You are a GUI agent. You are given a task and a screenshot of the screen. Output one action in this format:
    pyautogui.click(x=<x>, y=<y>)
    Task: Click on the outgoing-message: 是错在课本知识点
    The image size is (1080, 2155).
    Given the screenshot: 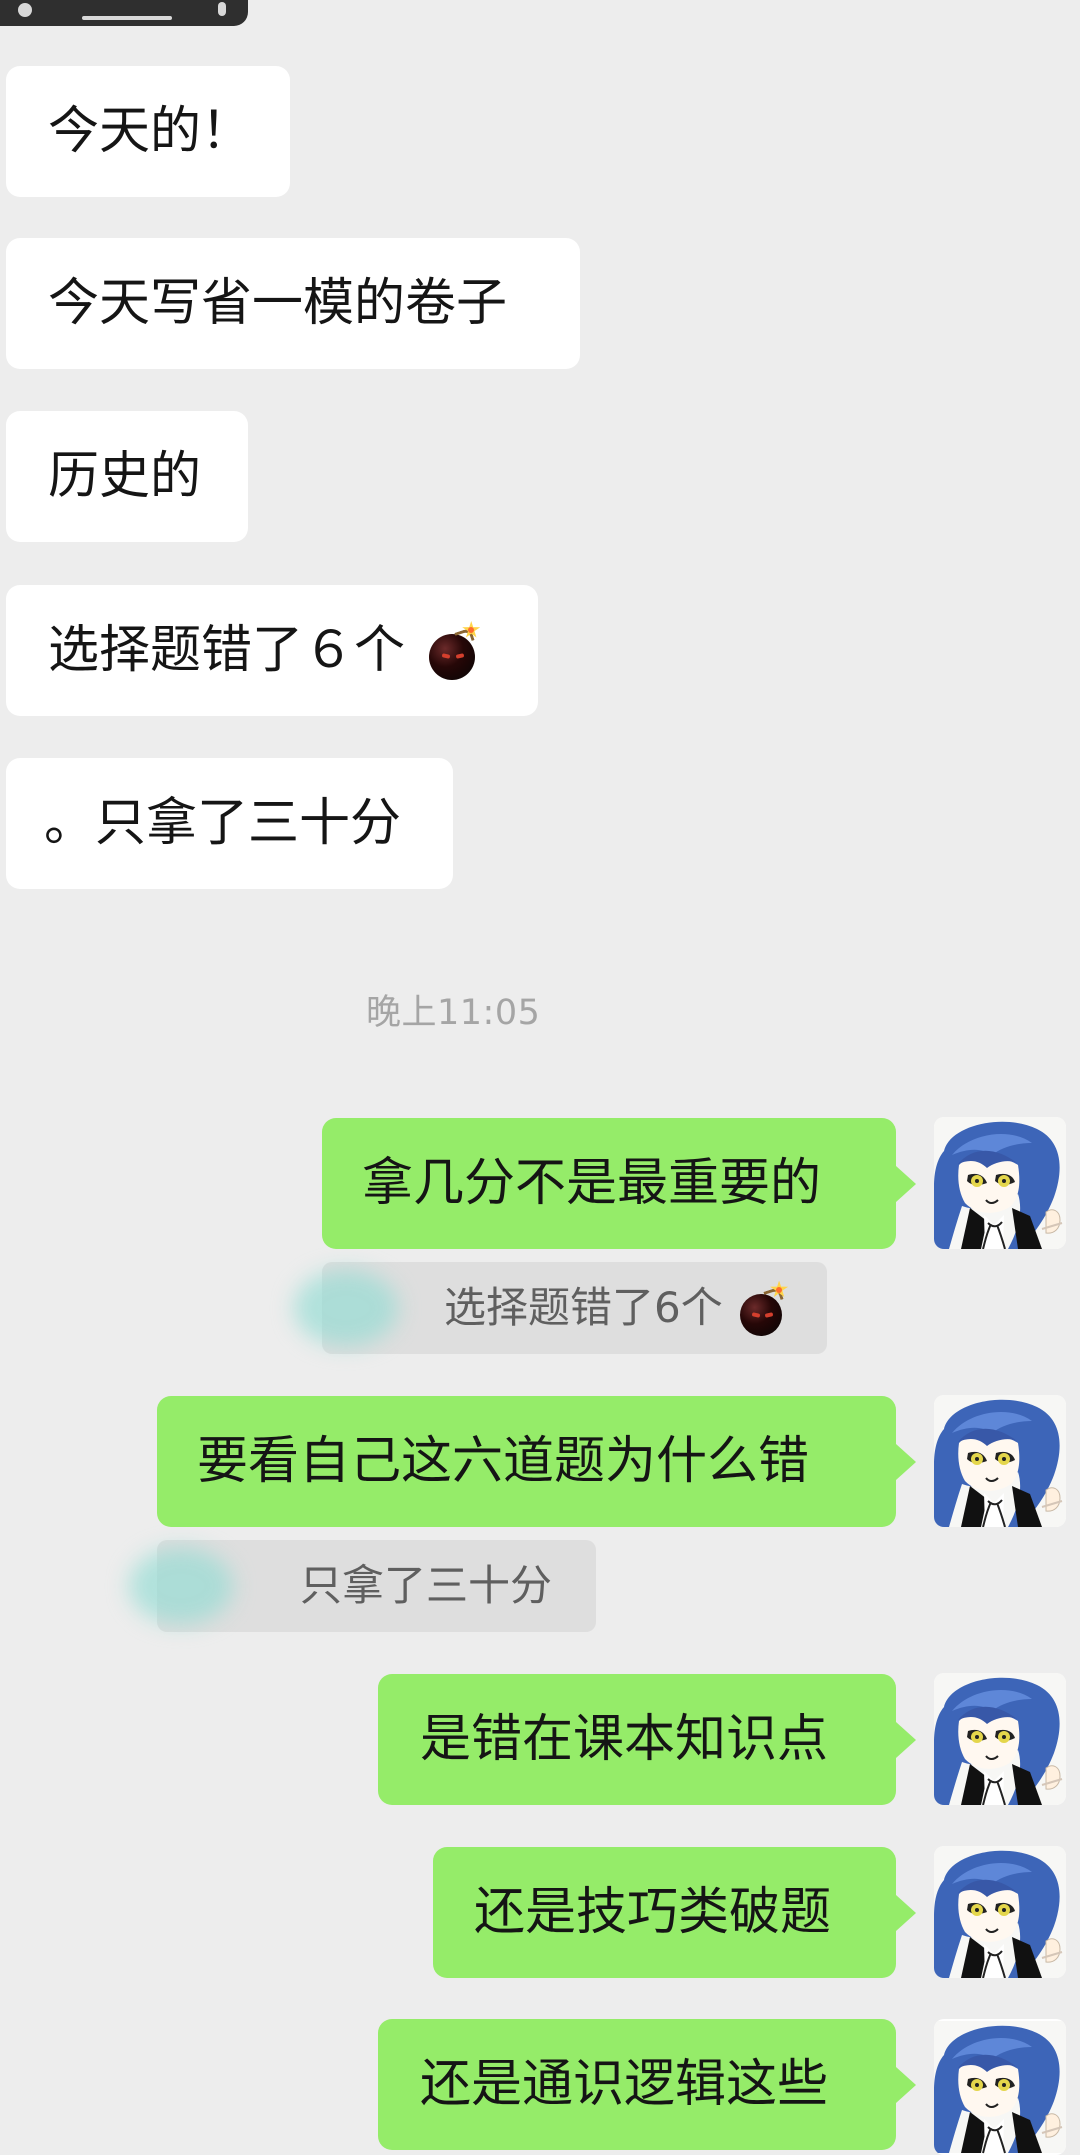 What is the action you would take?
    pyautogui.click(x=647, y=1739)
    